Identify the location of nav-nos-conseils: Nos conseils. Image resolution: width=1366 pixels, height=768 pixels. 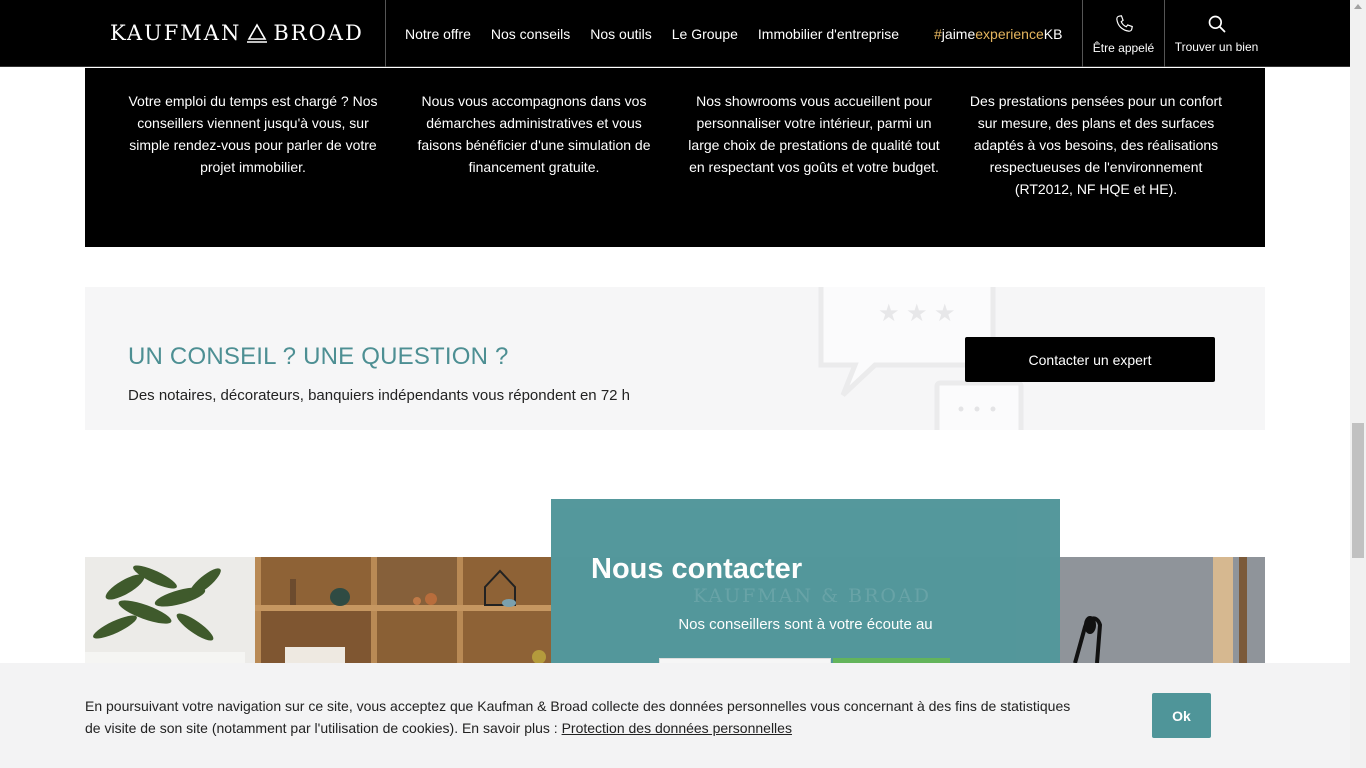
(530, 34).